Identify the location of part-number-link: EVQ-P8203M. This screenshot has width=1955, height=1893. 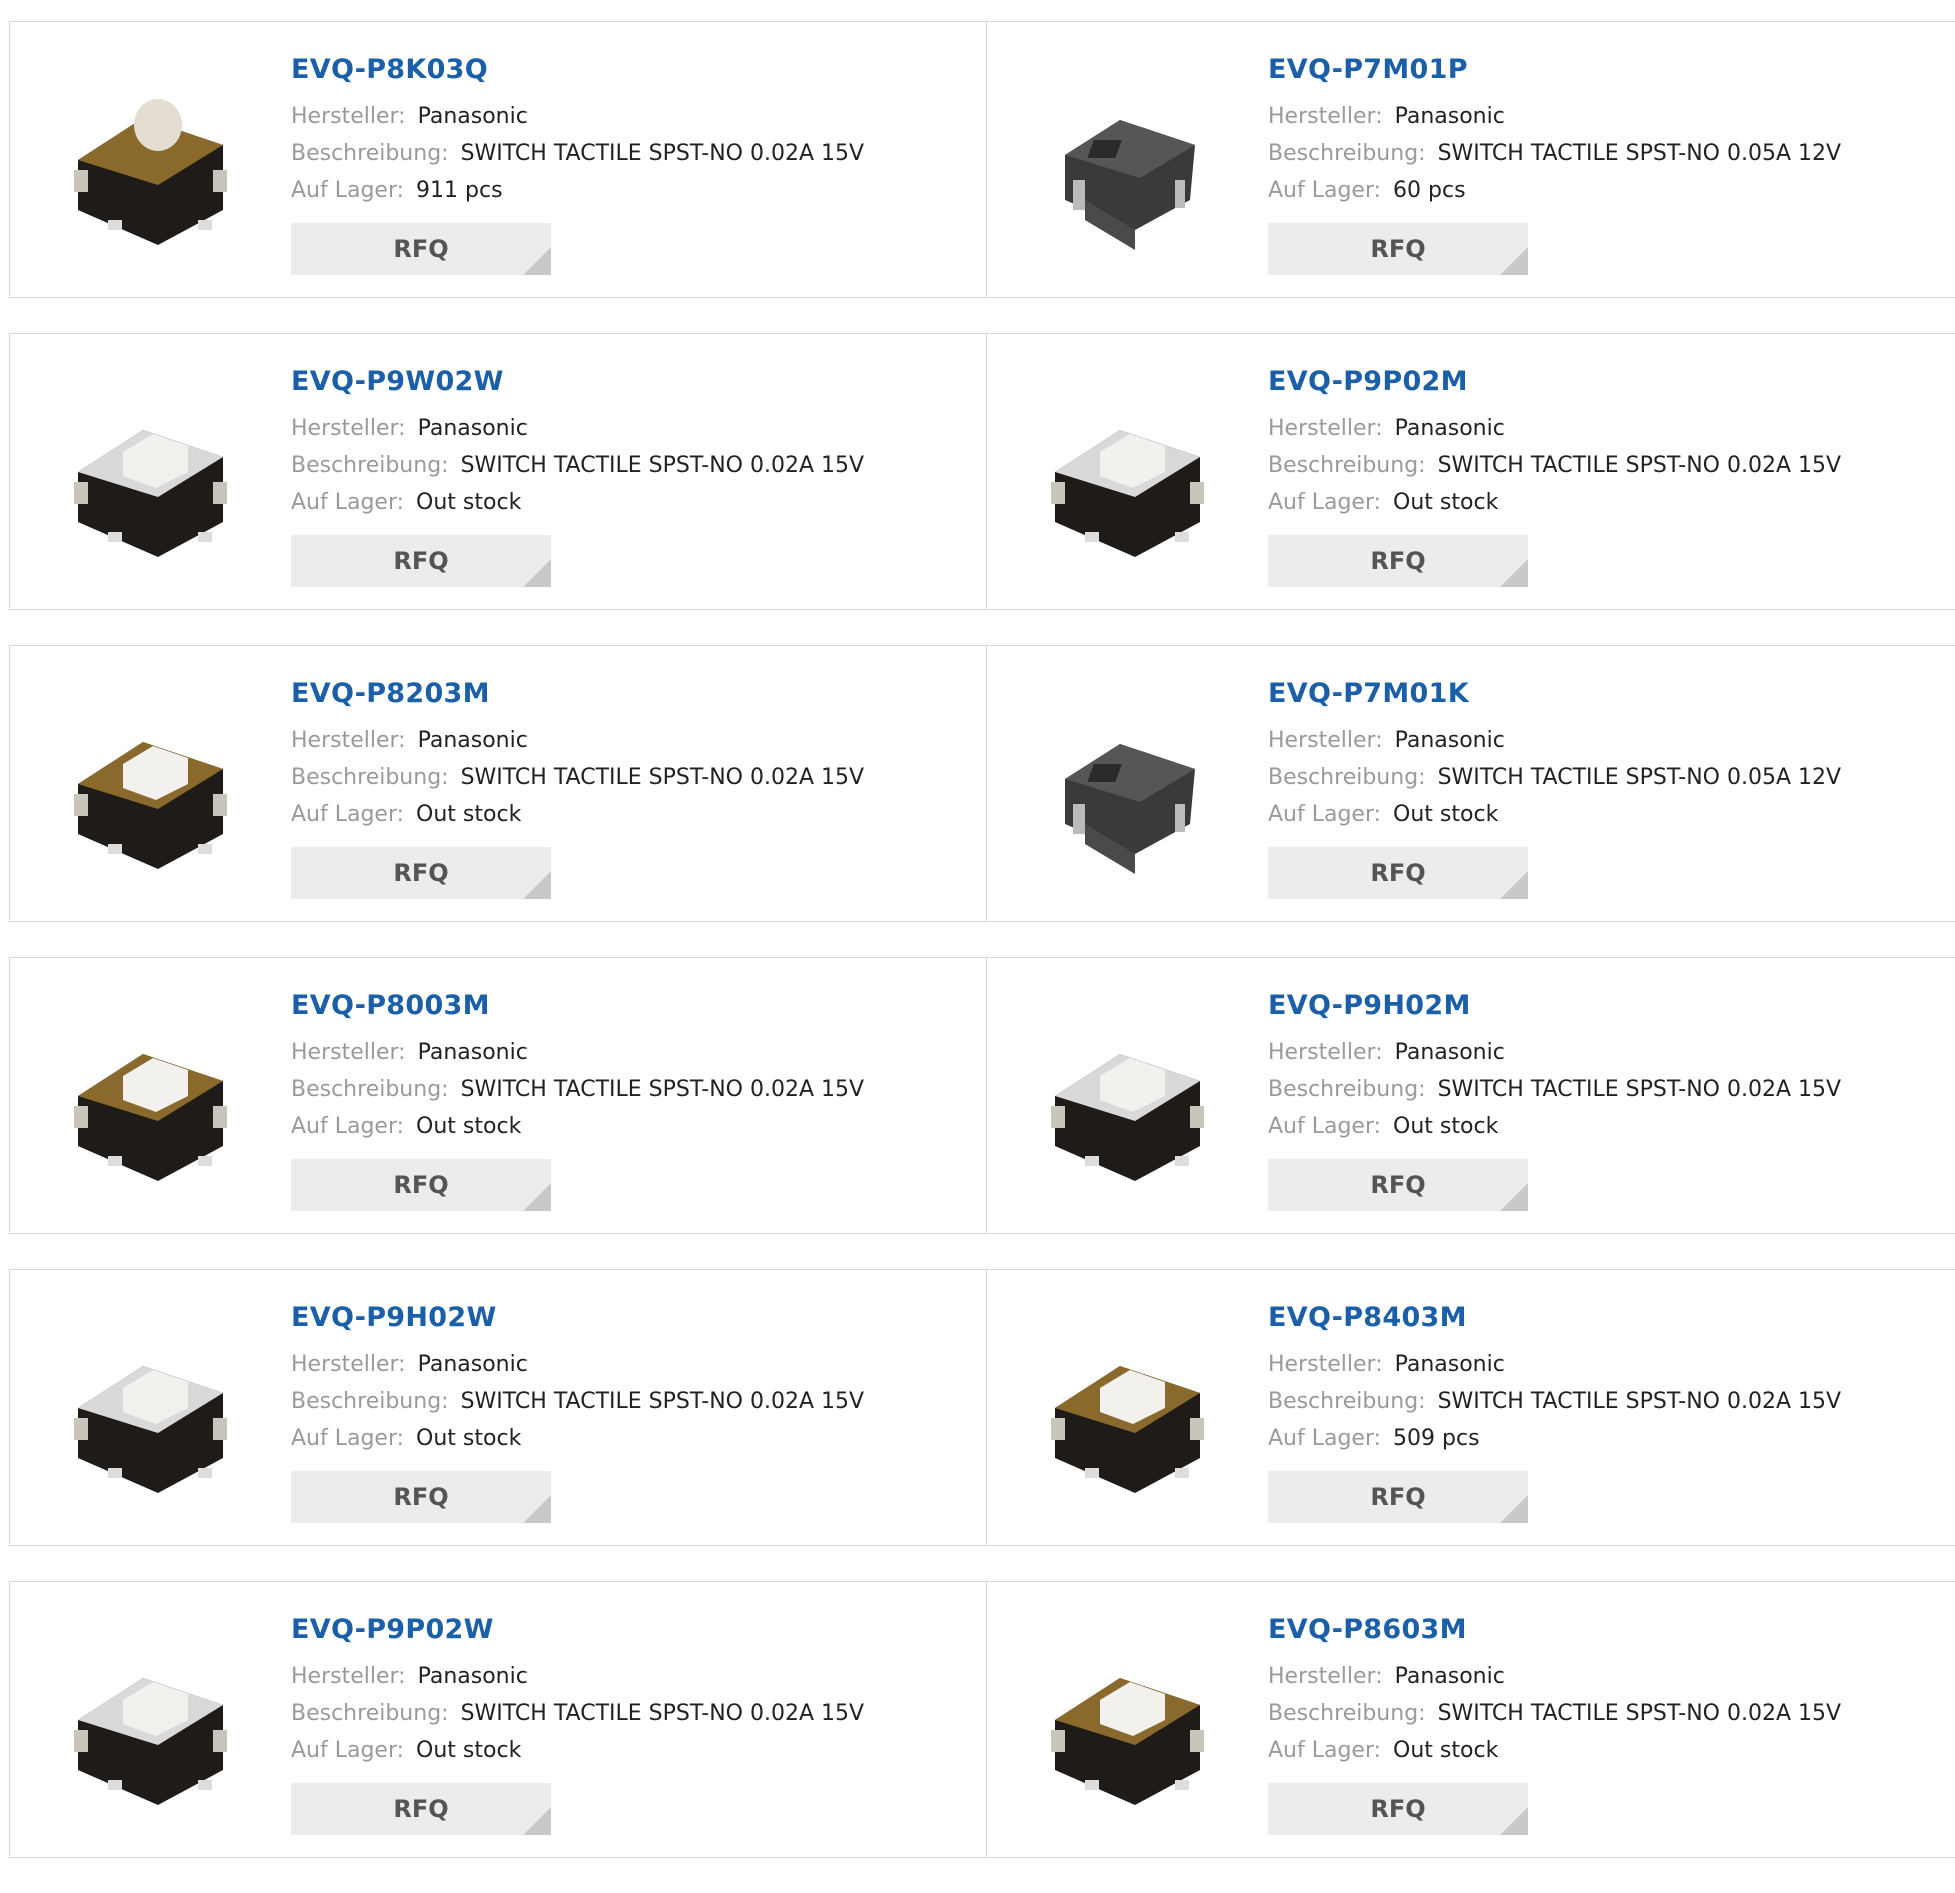
(577, 694).